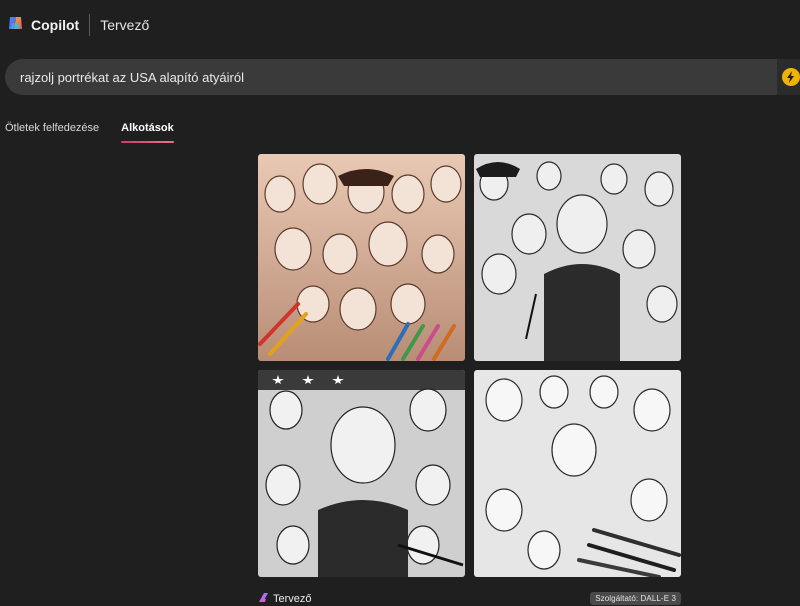 The height and width of the screenshot is (606, 800). What do you see at coordinates (147, 134) in the screenshot?
I see `tab-creations: Alkotások` at bounding box center [147, 134].